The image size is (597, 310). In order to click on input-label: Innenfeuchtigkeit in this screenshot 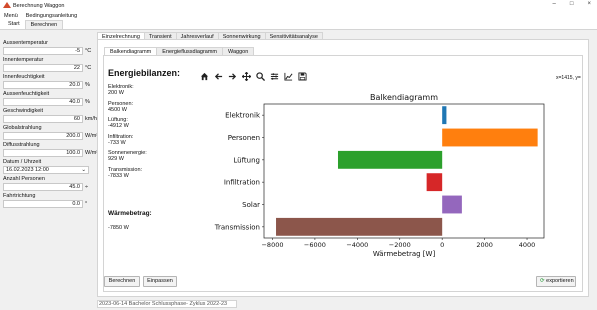, I will do `click(24, 77)`.